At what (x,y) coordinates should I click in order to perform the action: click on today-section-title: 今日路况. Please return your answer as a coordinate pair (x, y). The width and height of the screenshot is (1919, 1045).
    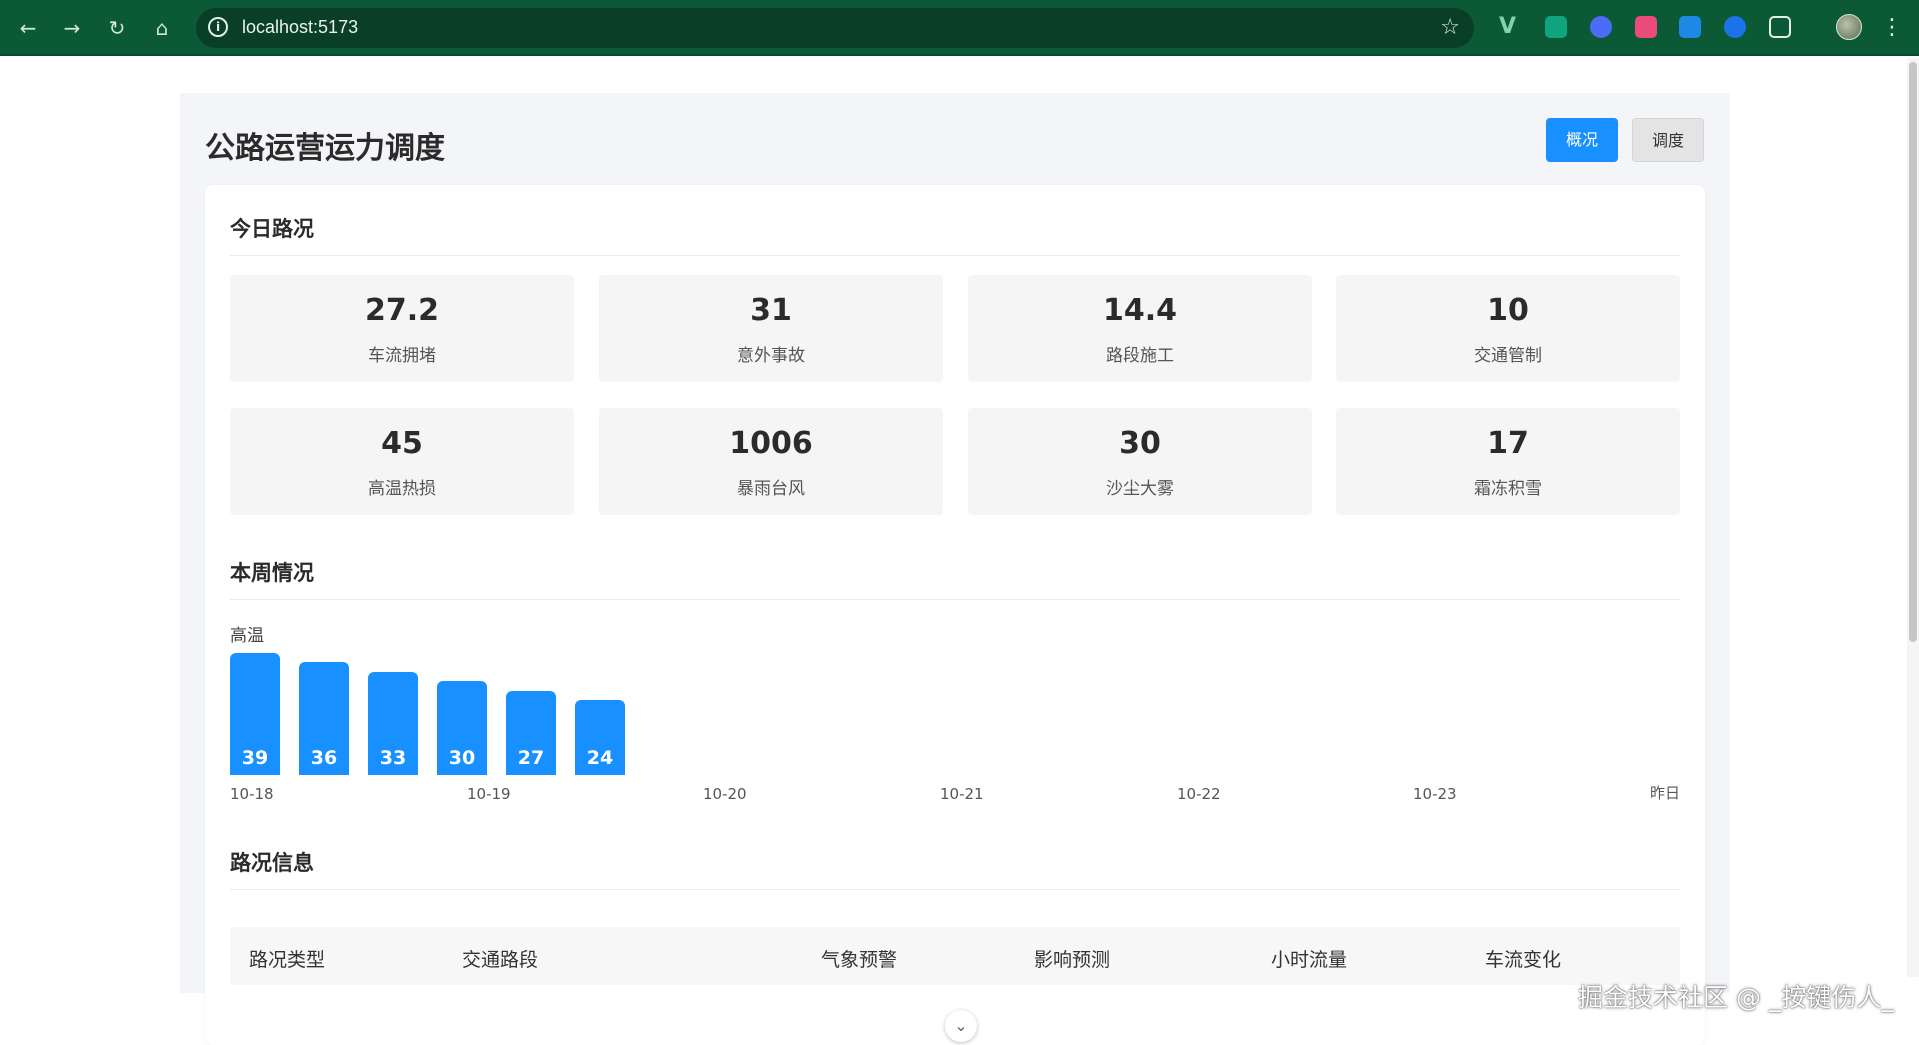
    Looking at the image, I should click on (272, 229).